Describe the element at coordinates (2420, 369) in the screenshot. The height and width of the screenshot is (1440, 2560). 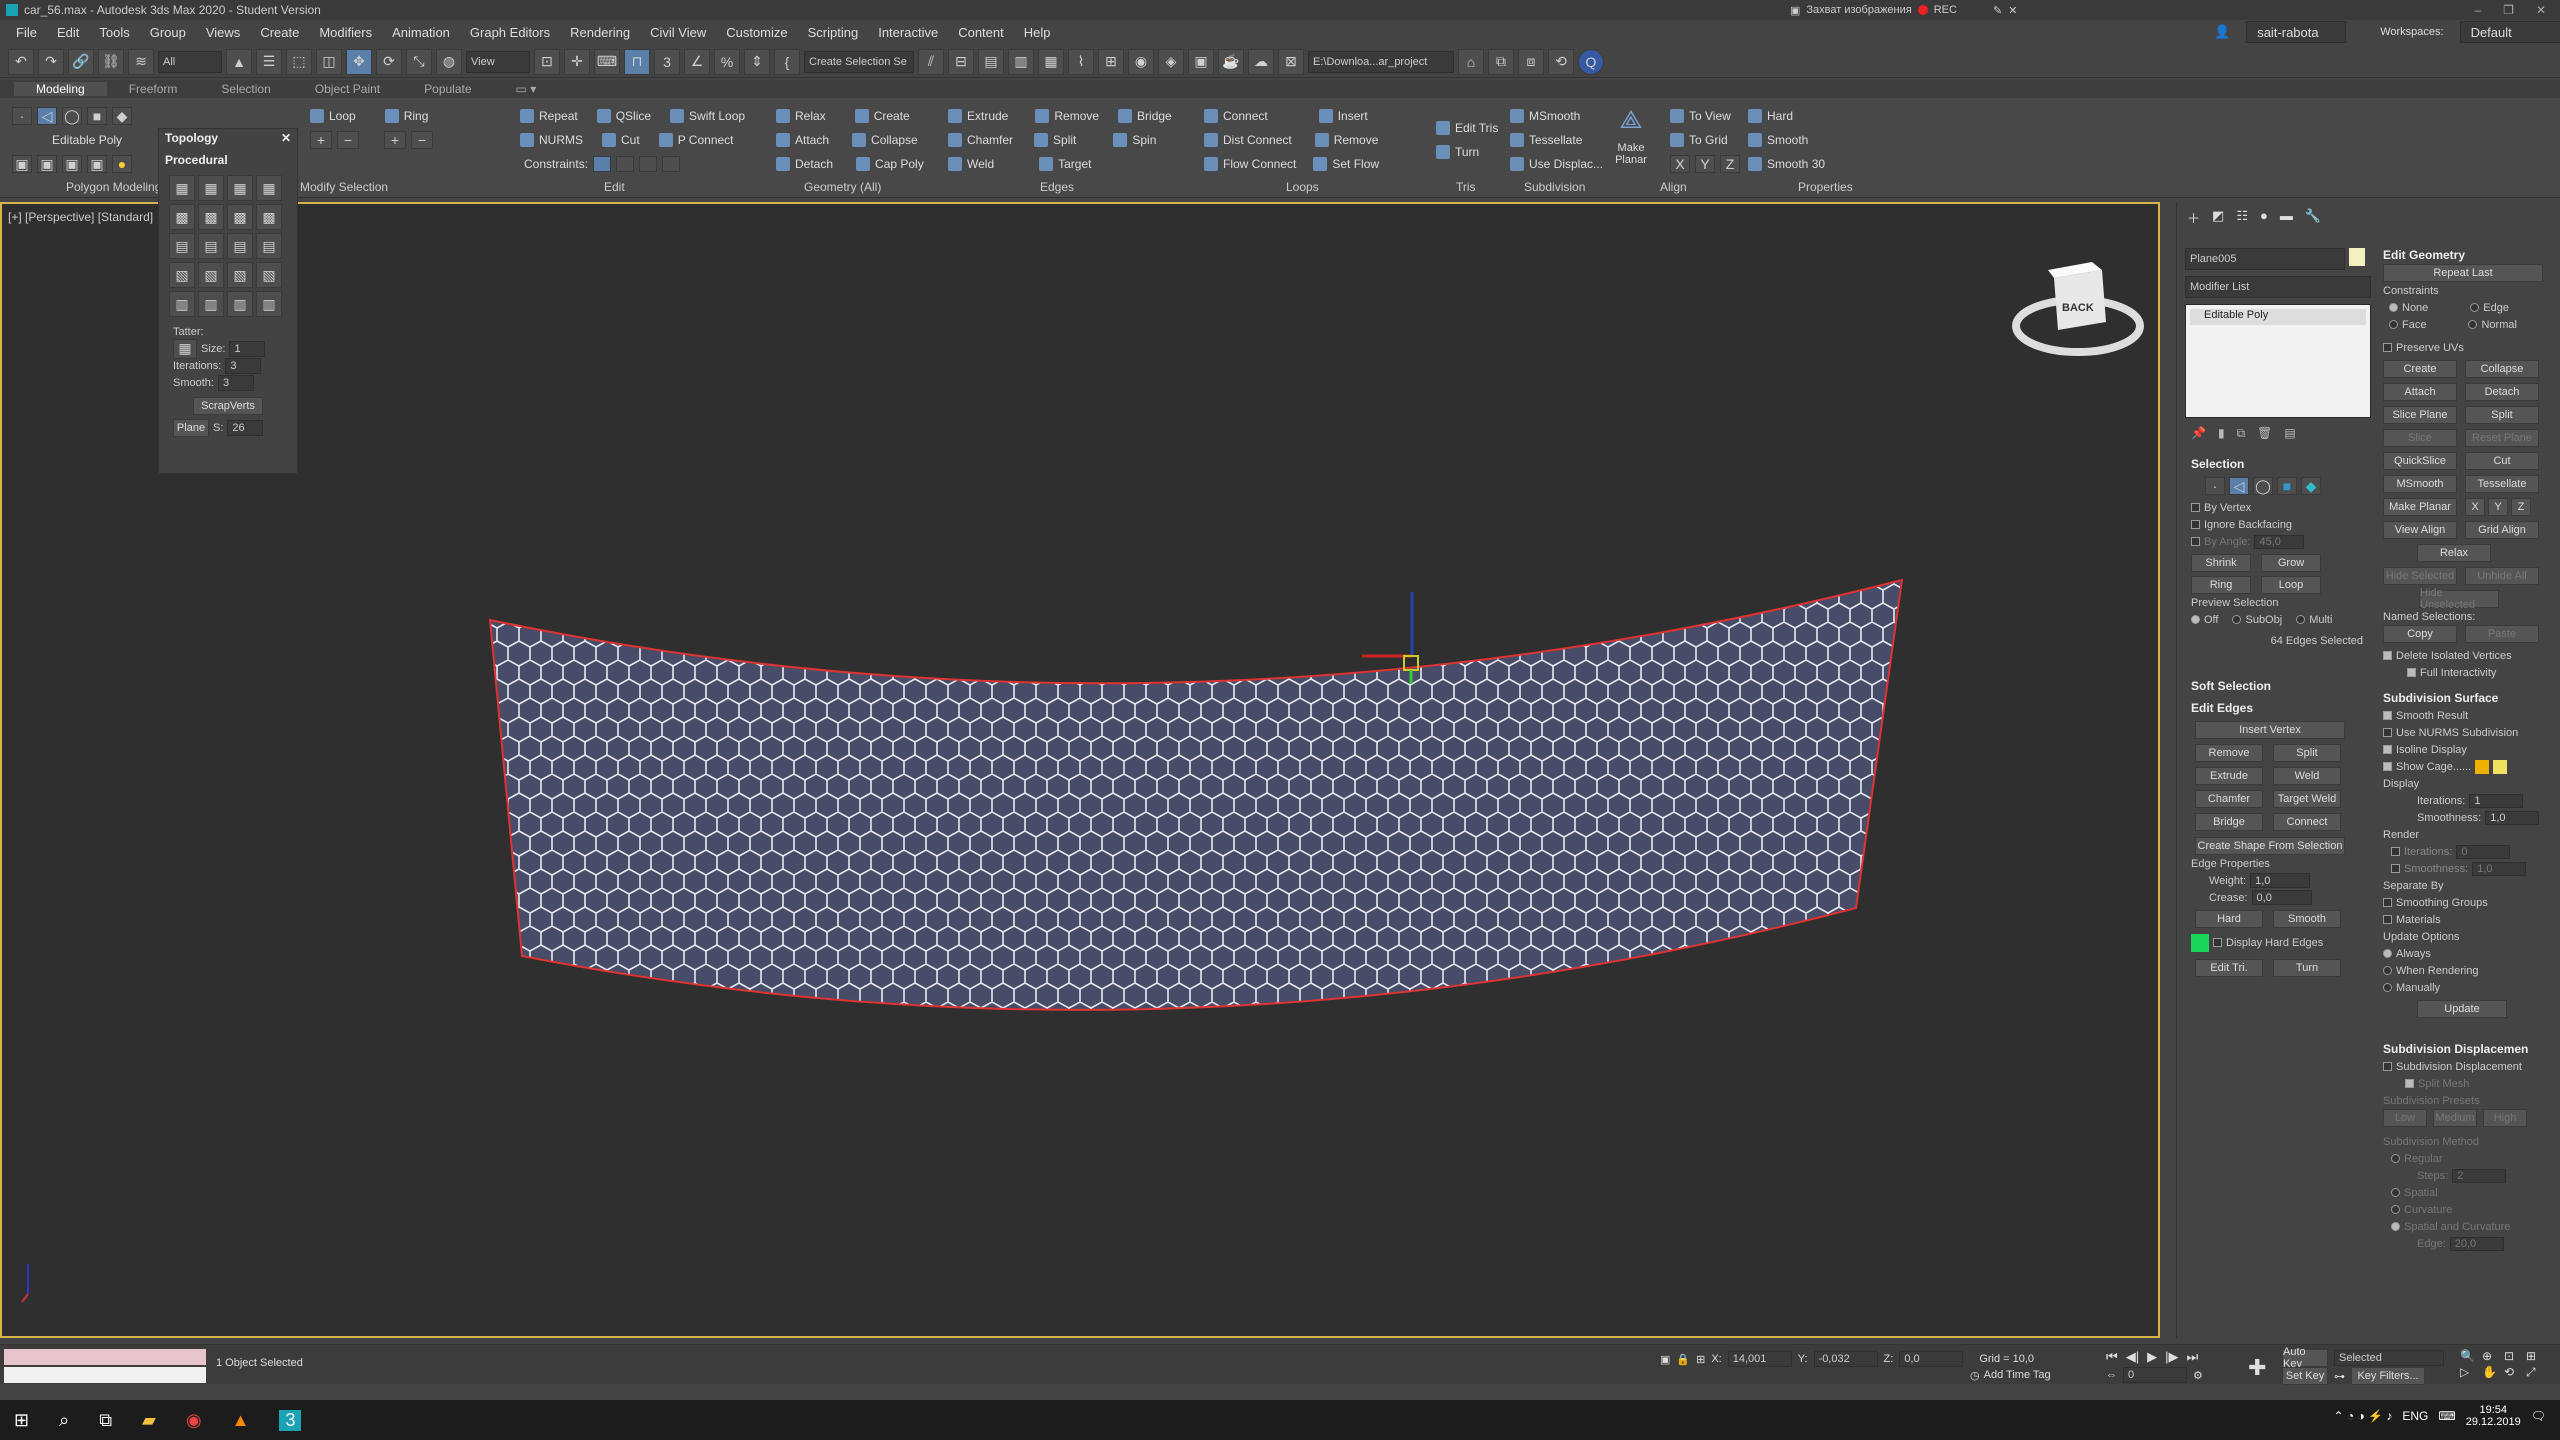
I see `eg-create-button: Create` at that location.